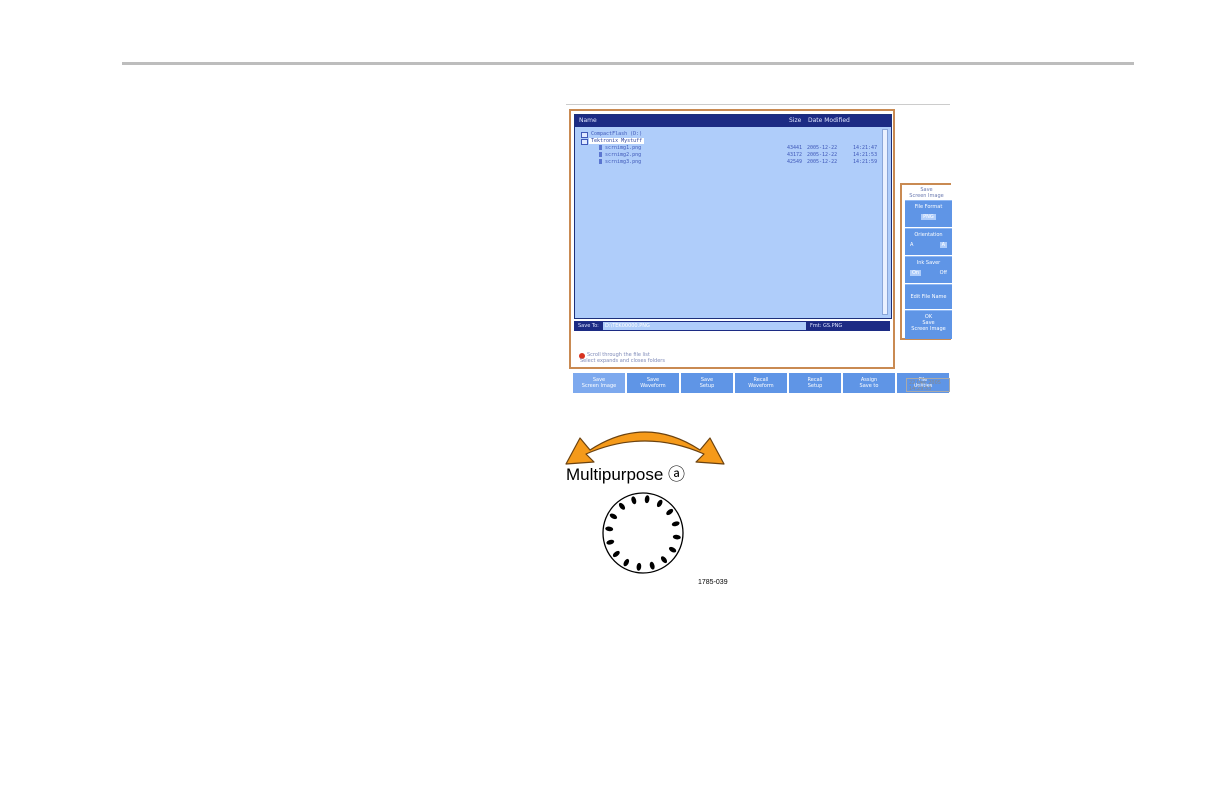 This screenshot has width=1224, height=792. I want to click on menu-assign-save-to: Assign Save to, so click(869, 383).